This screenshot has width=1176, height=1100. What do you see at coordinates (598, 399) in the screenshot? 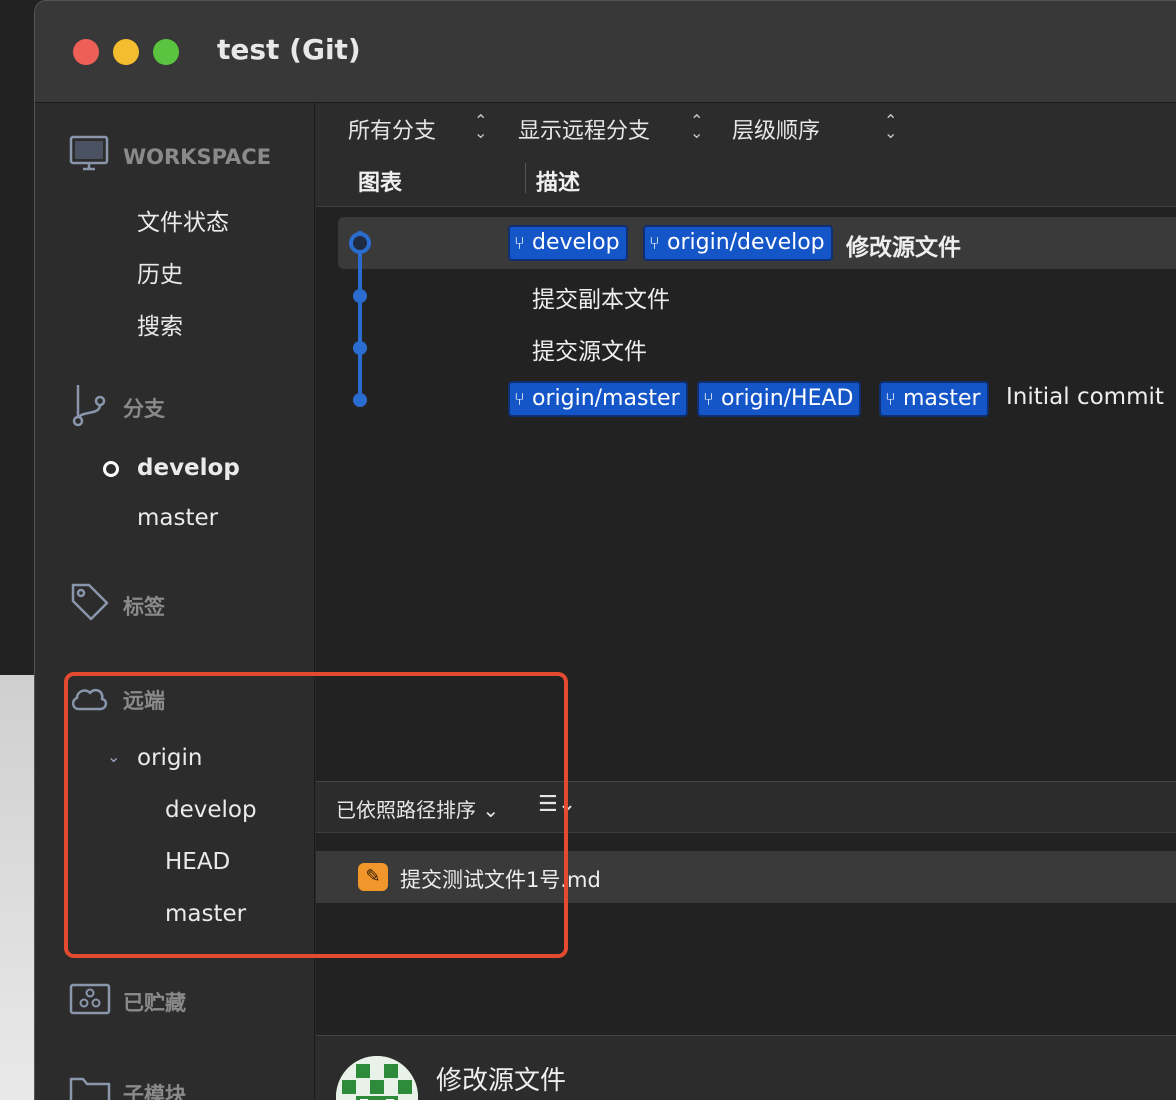
I see `branch-badge: ⑂ origin/master` at bounding box center [598, 399].